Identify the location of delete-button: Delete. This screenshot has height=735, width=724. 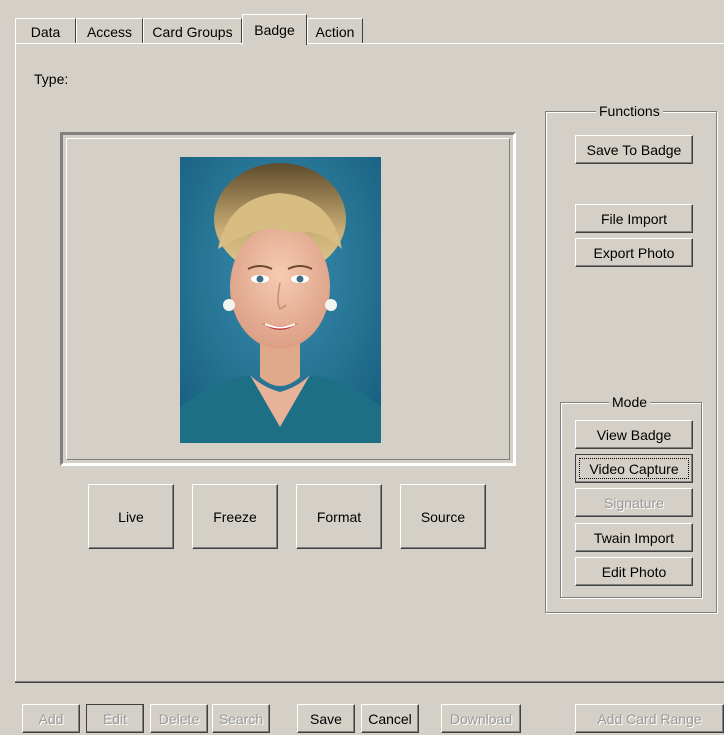
(179, 718).